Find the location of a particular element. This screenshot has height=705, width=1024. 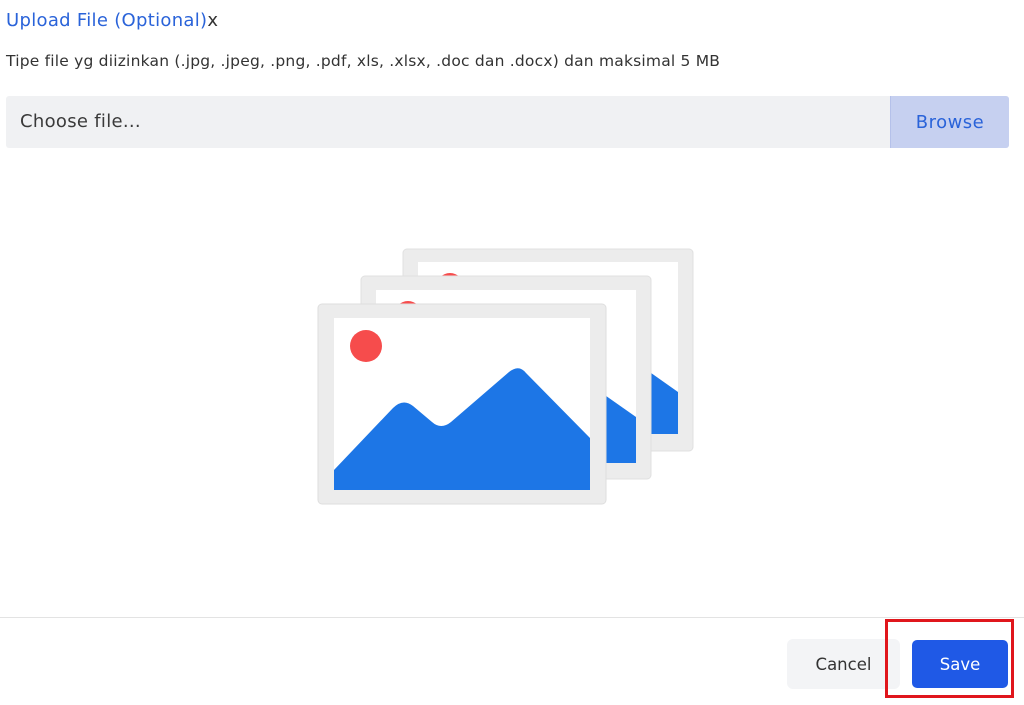

save-button: Save is located at coordinates (960, 664).